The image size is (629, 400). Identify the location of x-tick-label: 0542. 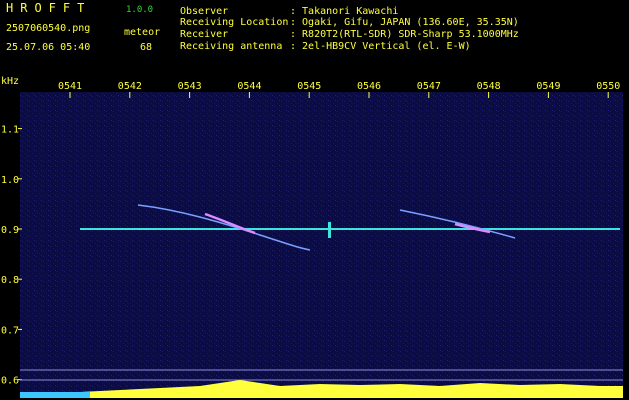
(130, 86).